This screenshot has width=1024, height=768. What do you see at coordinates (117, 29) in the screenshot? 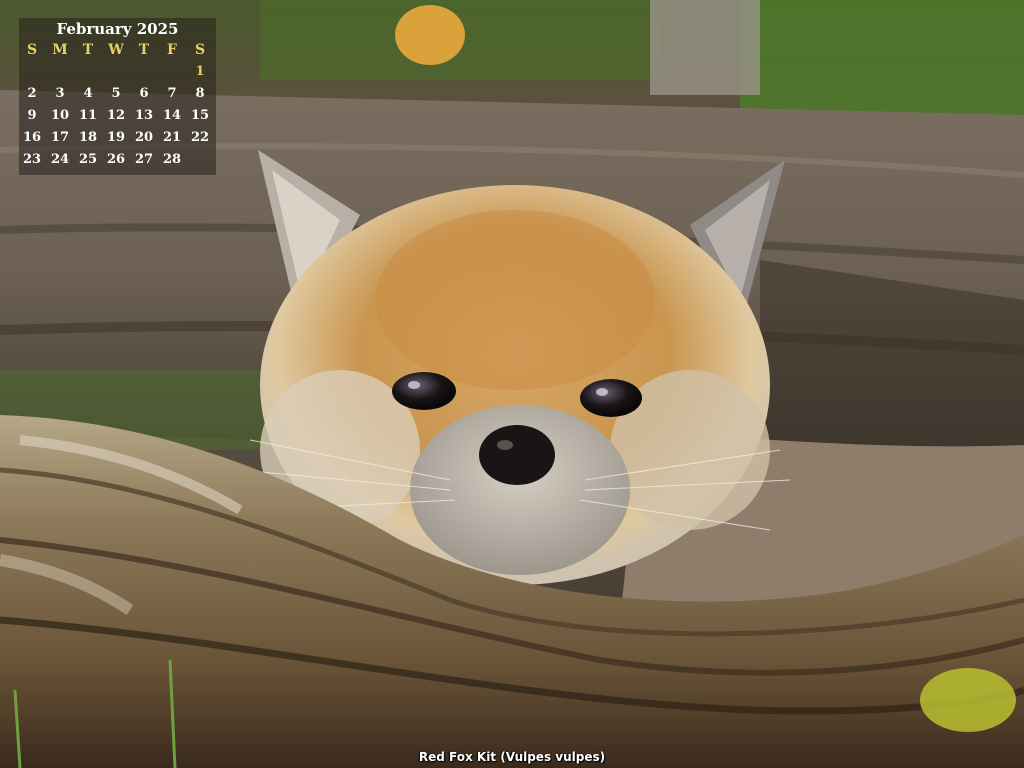
I see `calendar-month-title: February 2025` at bounding box center [117, 29].